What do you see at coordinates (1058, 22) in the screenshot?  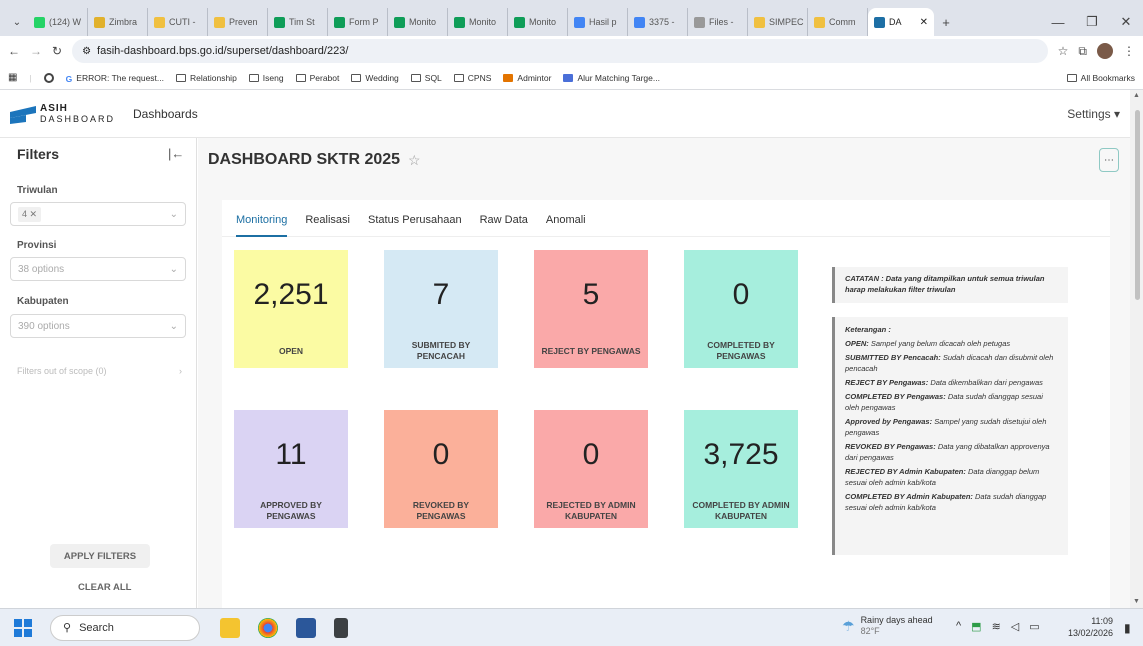 I see `minimize-icon: —` at bounding box center [1058, 22].